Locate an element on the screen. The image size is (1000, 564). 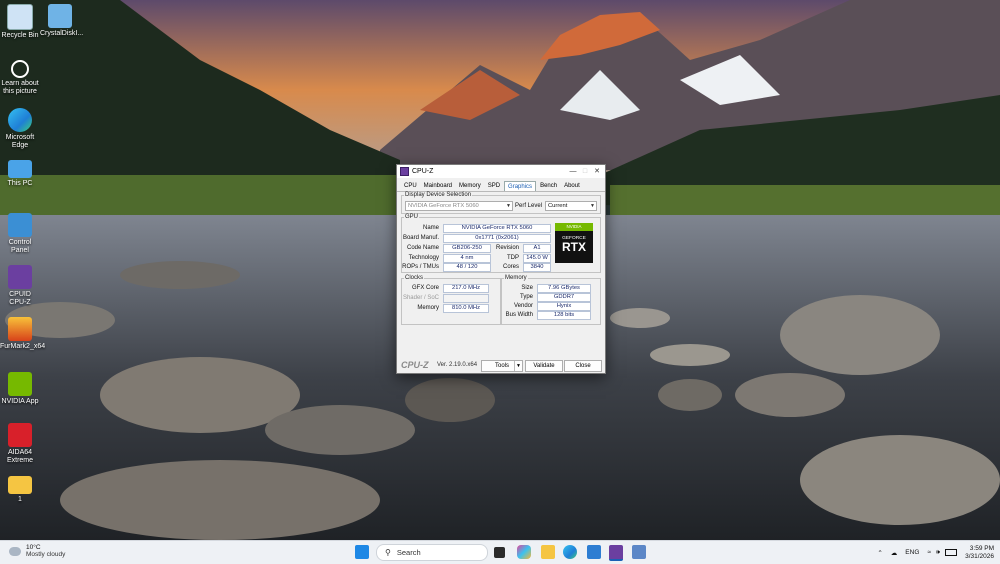
tab-spd: SPD is located at coordinates (494, 186).